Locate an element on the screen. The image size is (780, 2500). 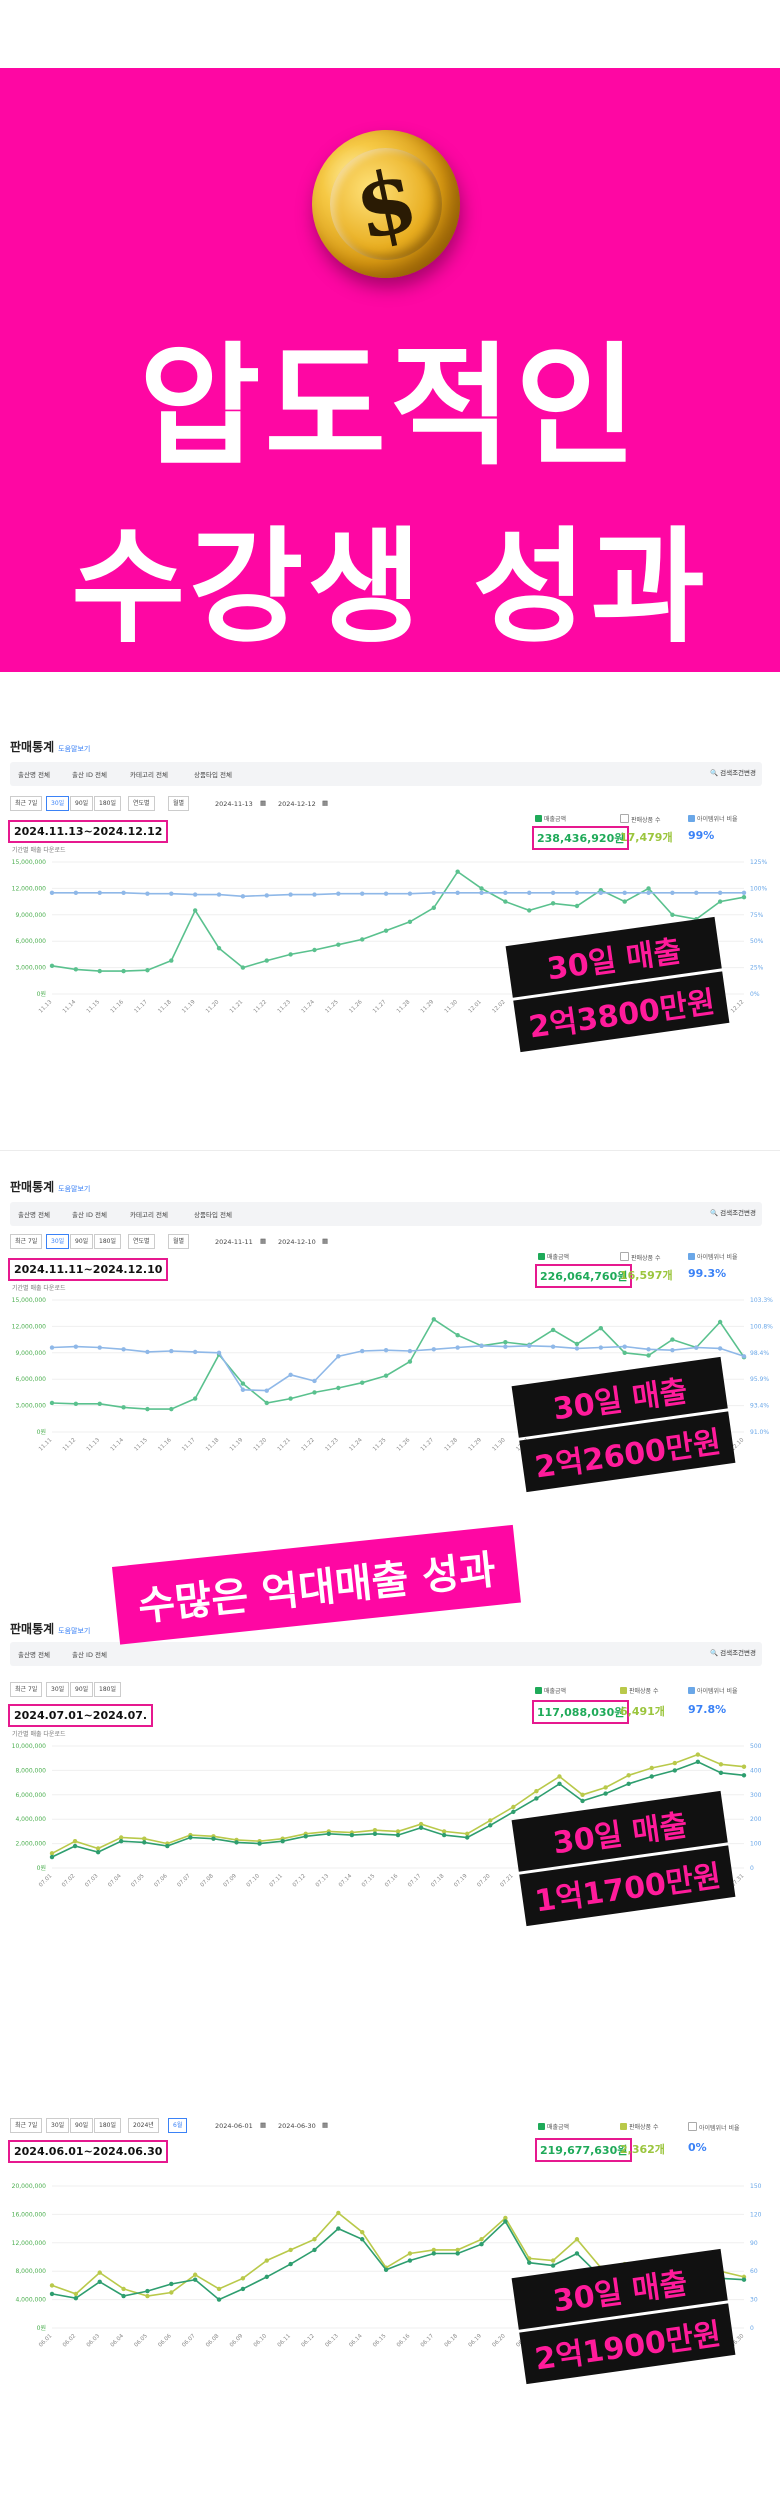
date-from-input: 2024-11-13 is located at coordinates (234, 804).